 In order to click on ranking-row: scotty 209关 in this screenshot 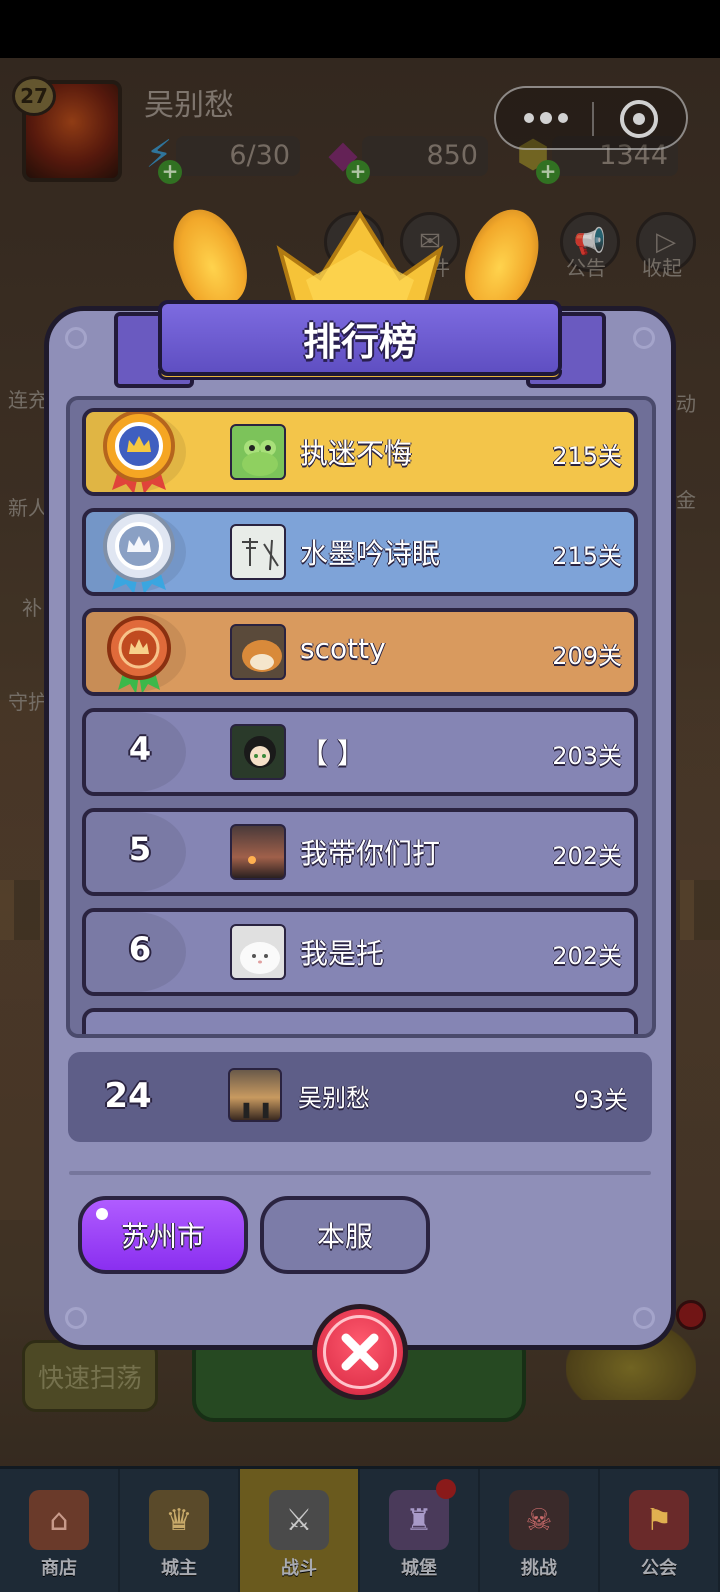, I will do `click(360, 652)`.